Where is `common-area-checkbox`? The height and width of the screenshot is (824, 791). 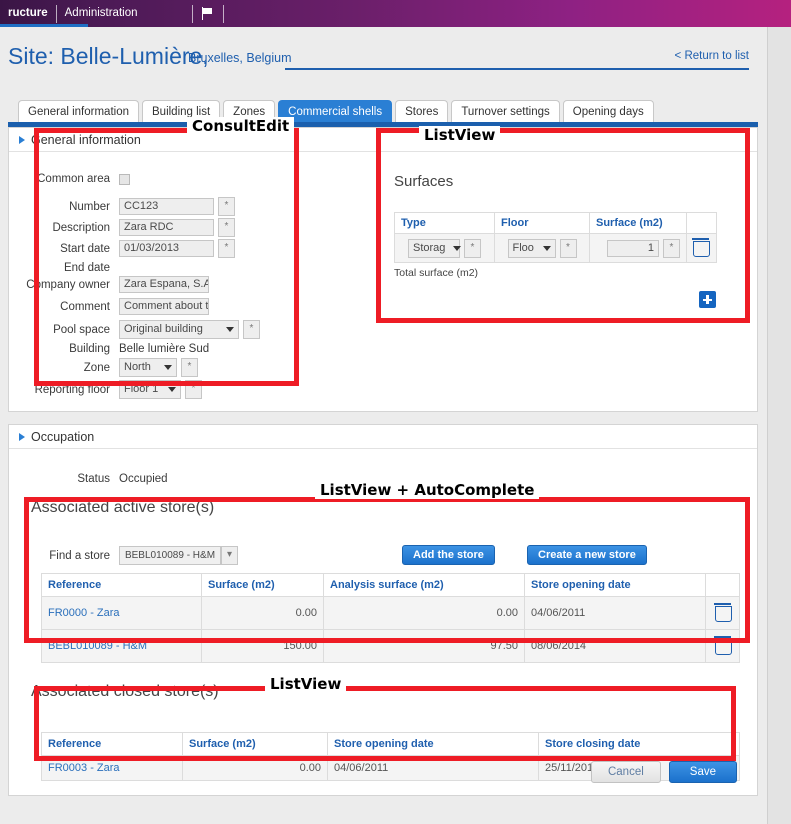
common-area-checkbox is located at coordinates (124, 179).